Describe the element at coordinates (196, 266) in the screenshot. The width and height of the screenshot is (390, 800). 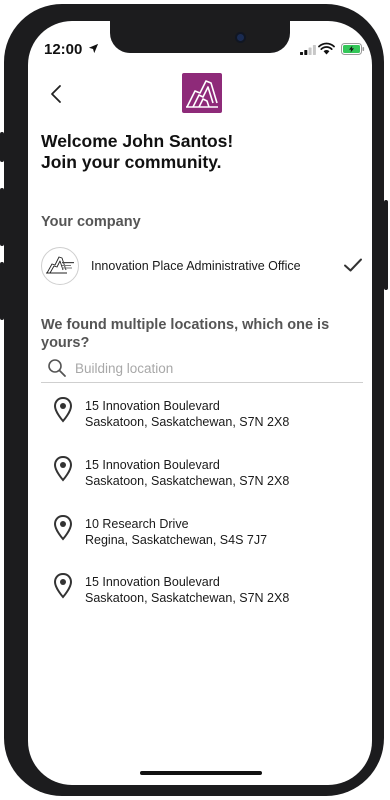
I see `company-name: Innovation Place Administrative Office` at that location.